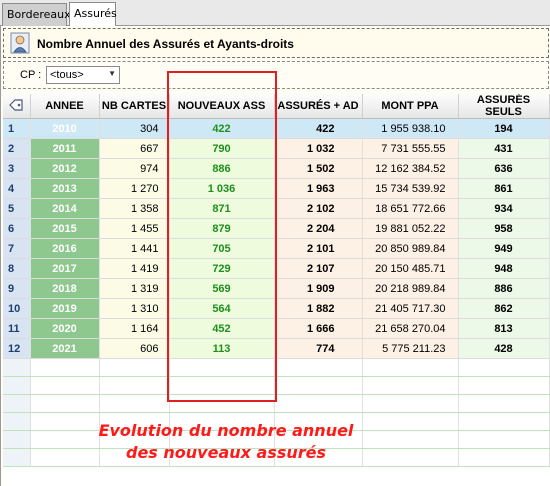 This screenshot has width=550, height=486. What do you see at coordinates (17, 106) in the screenshot?
I see `tag-icon-header` at bounding box center [17, 106].